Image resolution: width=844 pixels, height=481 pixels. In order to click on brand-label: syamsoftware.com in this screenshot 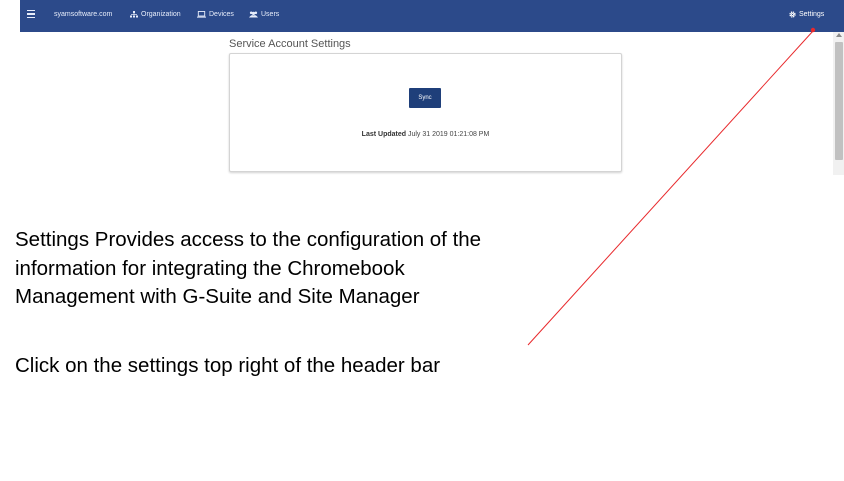, I will do `click(83, 14)`.